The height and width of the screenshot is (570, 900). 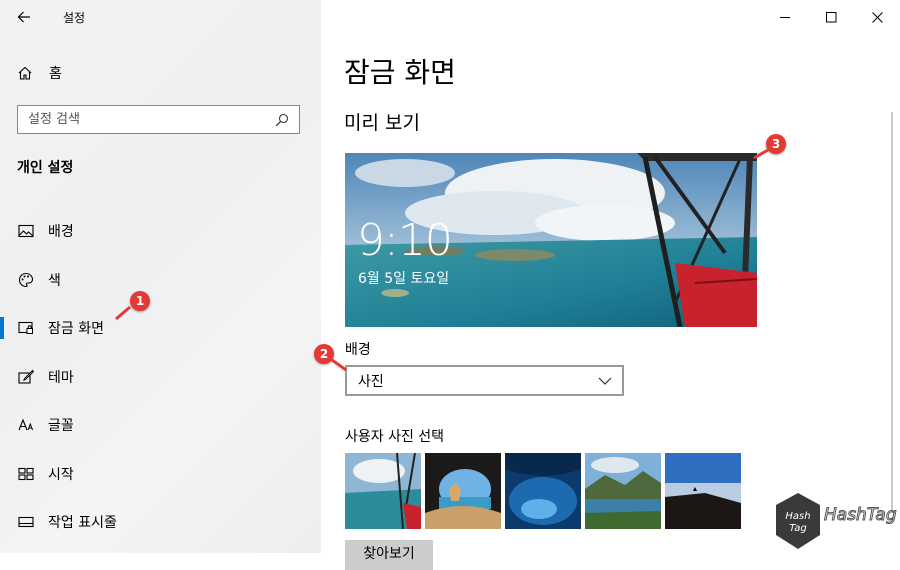 What do you see at coordinates (358, 350) in the screenshot?
I see `background-label: 배경` at bounding box center [358, 350].